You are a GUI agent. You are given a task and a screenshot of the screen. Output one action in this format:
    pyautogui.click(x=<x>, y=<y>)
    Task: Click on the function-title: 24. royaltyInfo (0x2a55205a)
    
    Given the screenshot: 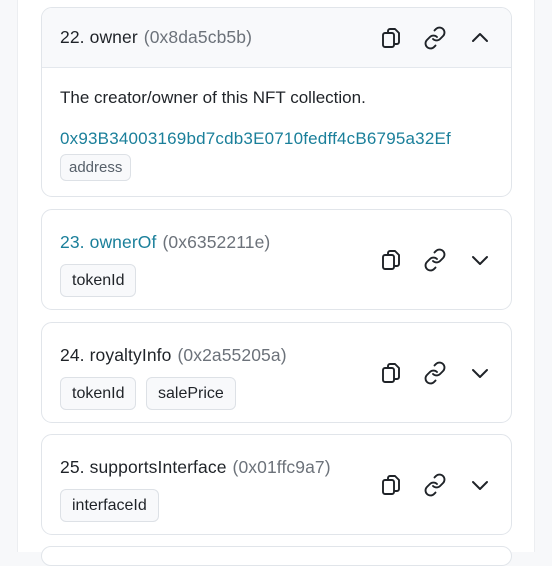 What is the action you would take?
    pyautogui.click(x=173, y=355)
    